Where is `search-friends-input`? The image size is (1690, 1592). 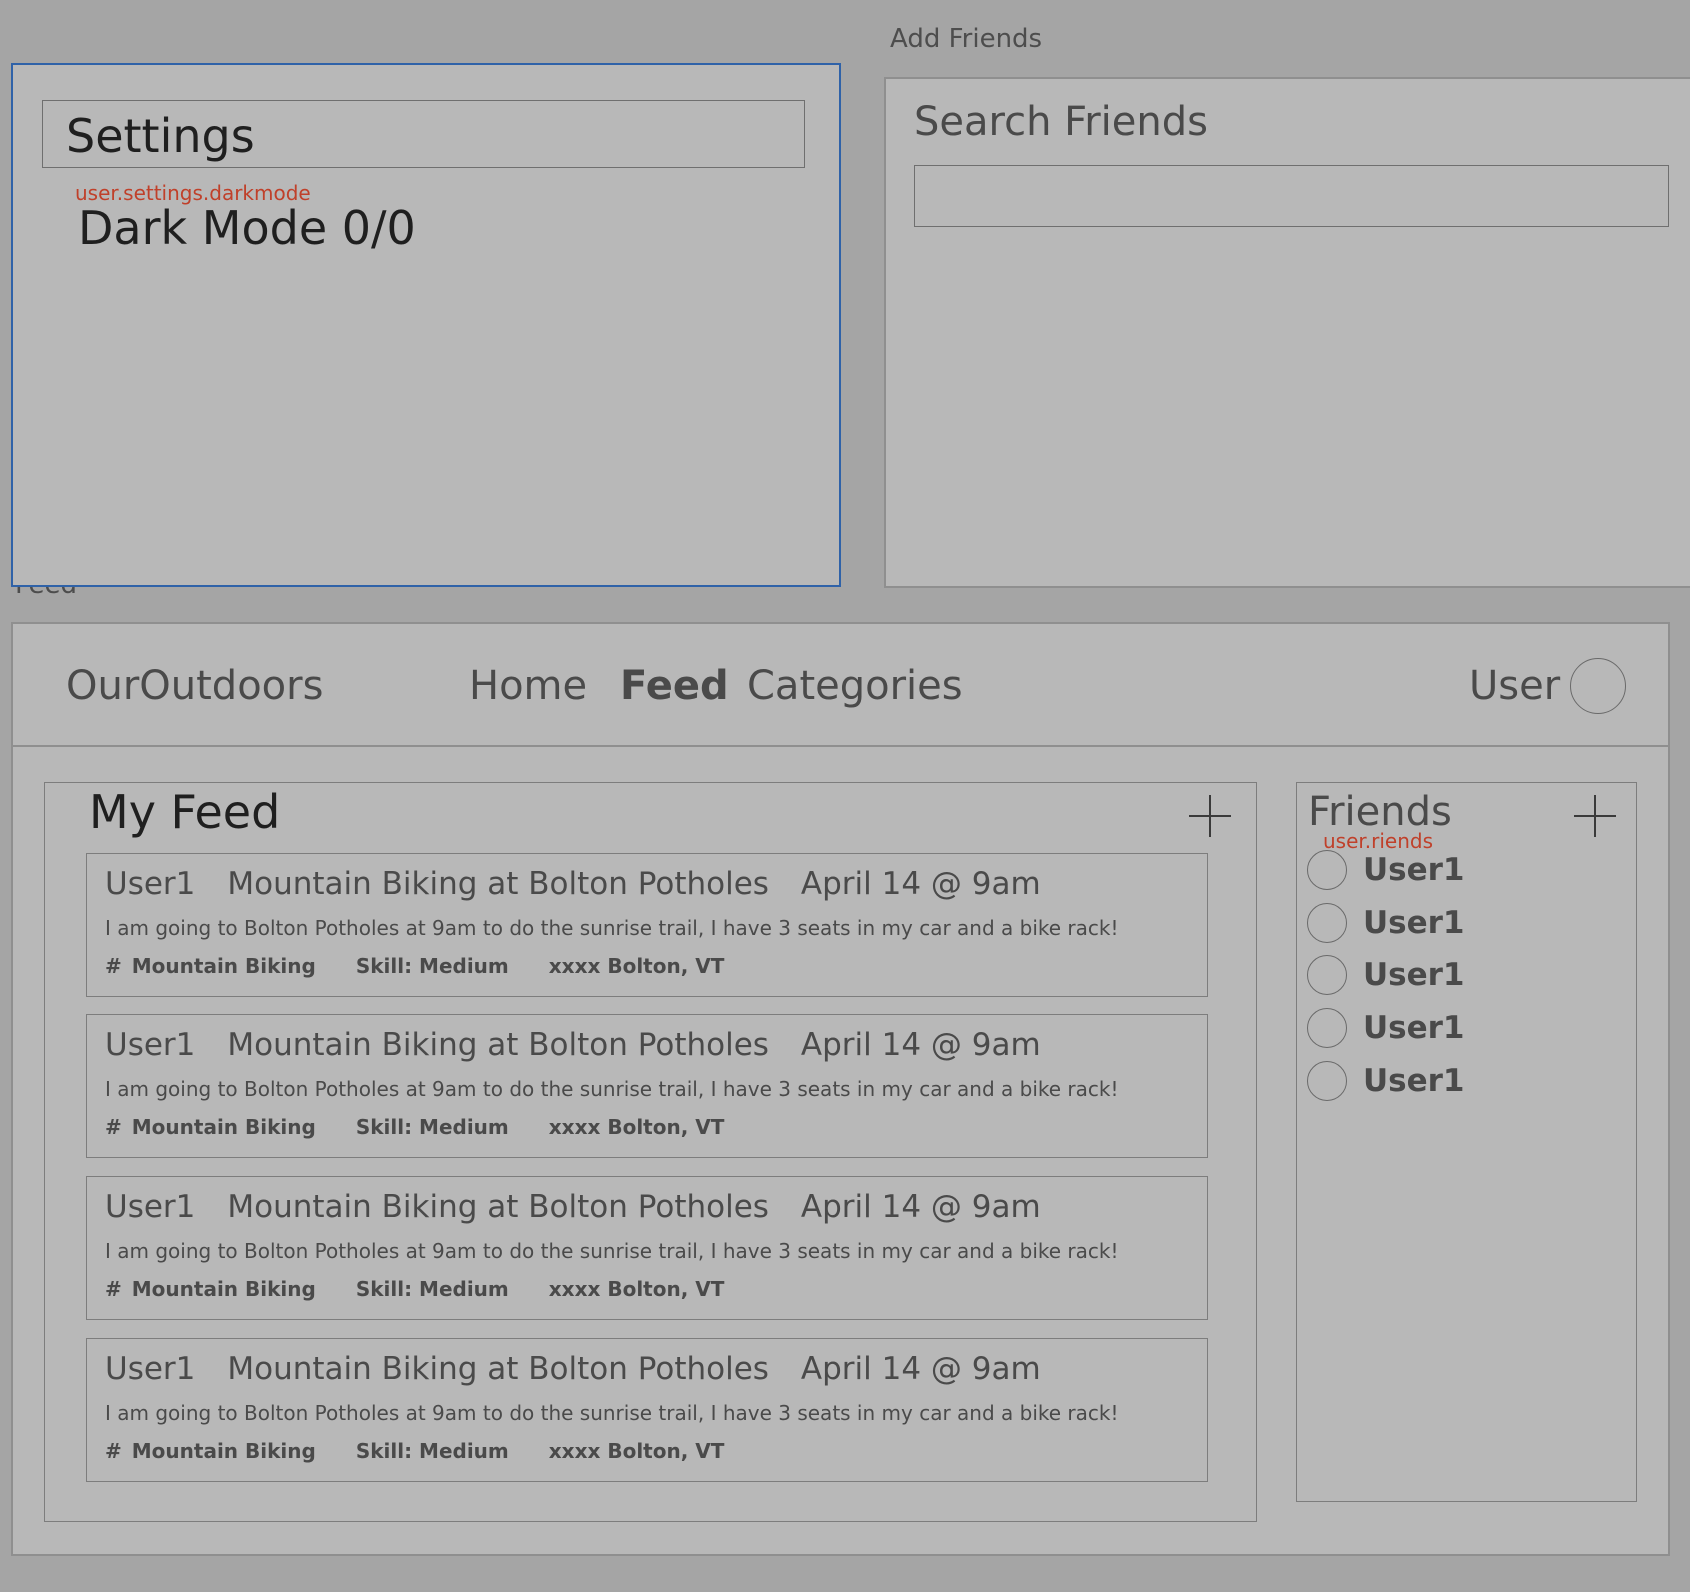 search-friends-input is located at coordinates (1291, 196).